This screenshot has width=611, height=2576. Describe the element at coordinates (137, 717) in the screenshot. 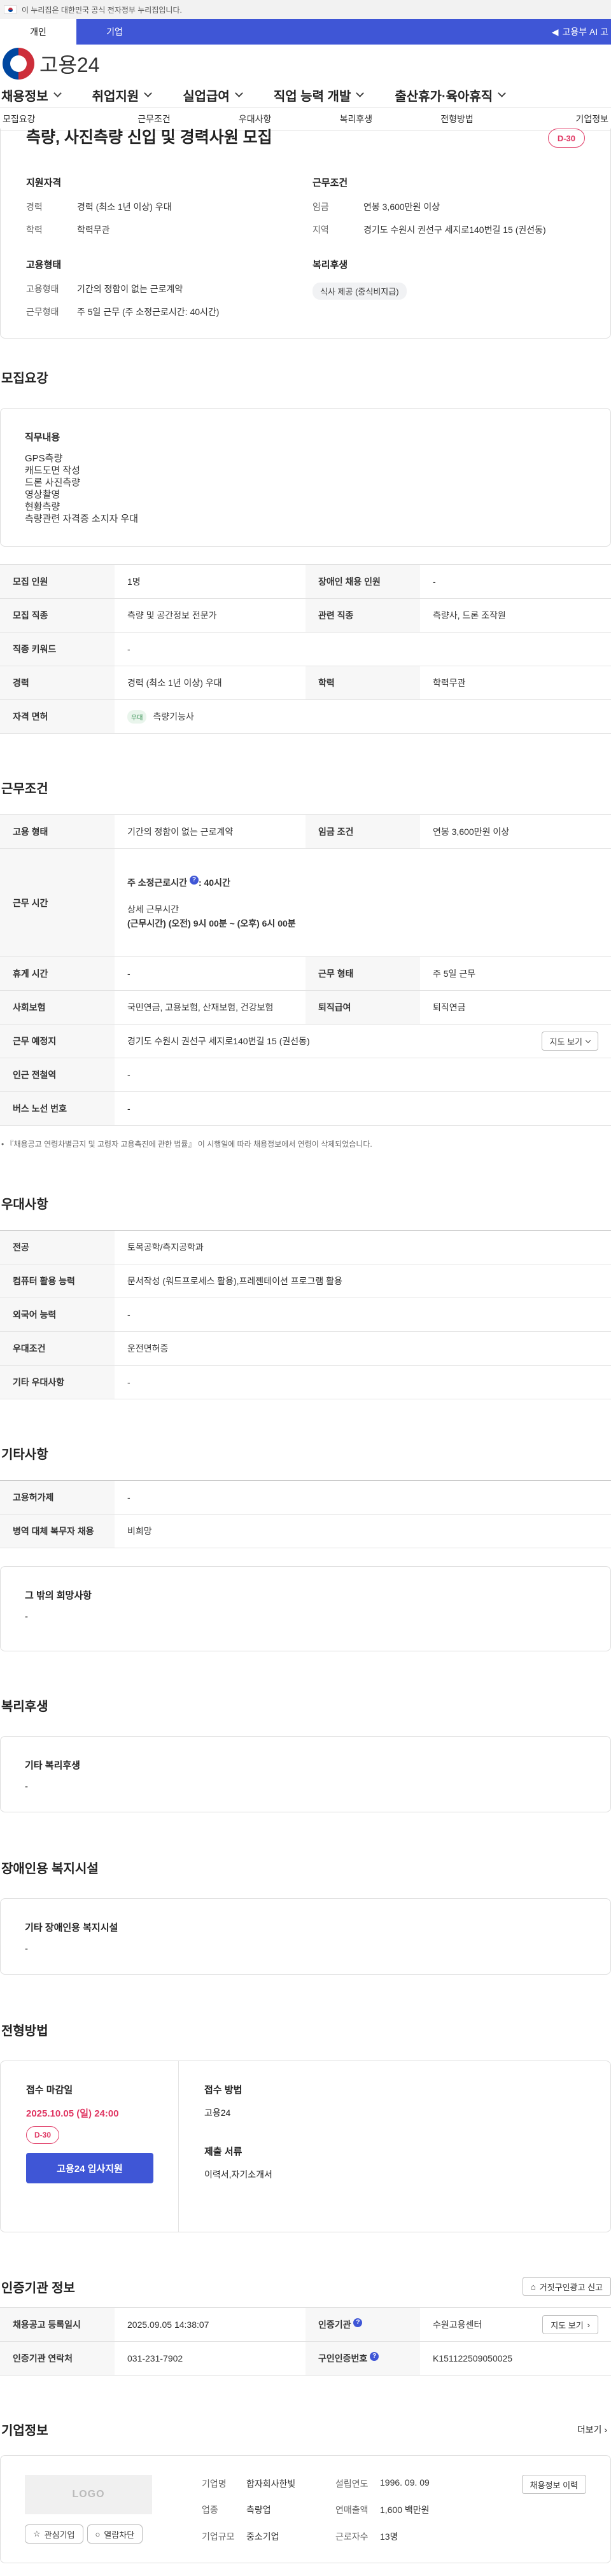

I see `preferred-badge: 우대` at that location.